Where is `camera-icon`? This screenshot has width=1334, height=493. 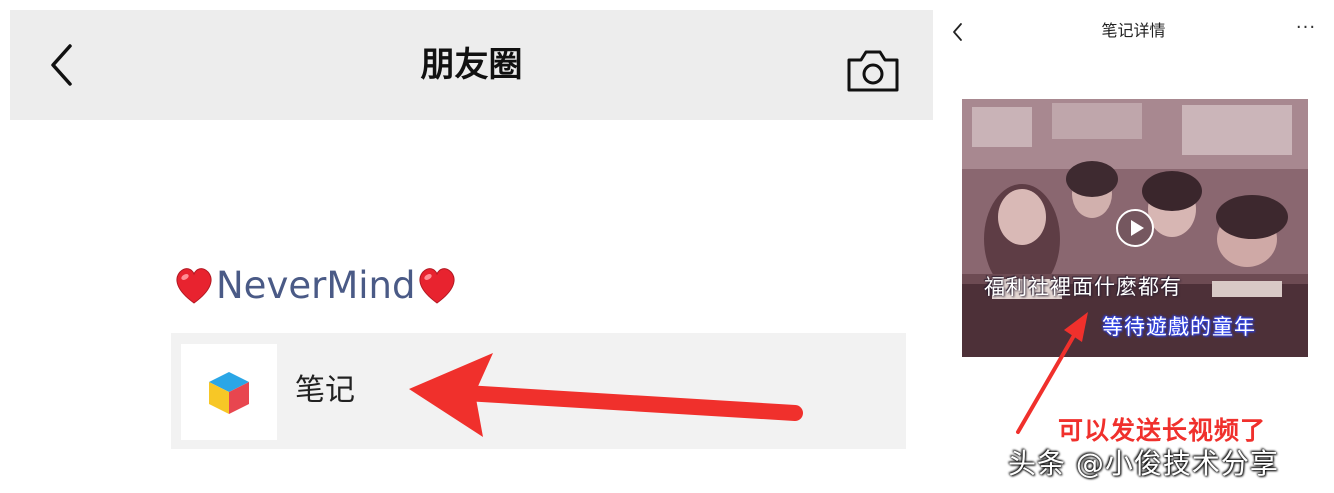 camera-icon is located at coordinates (873, 71).